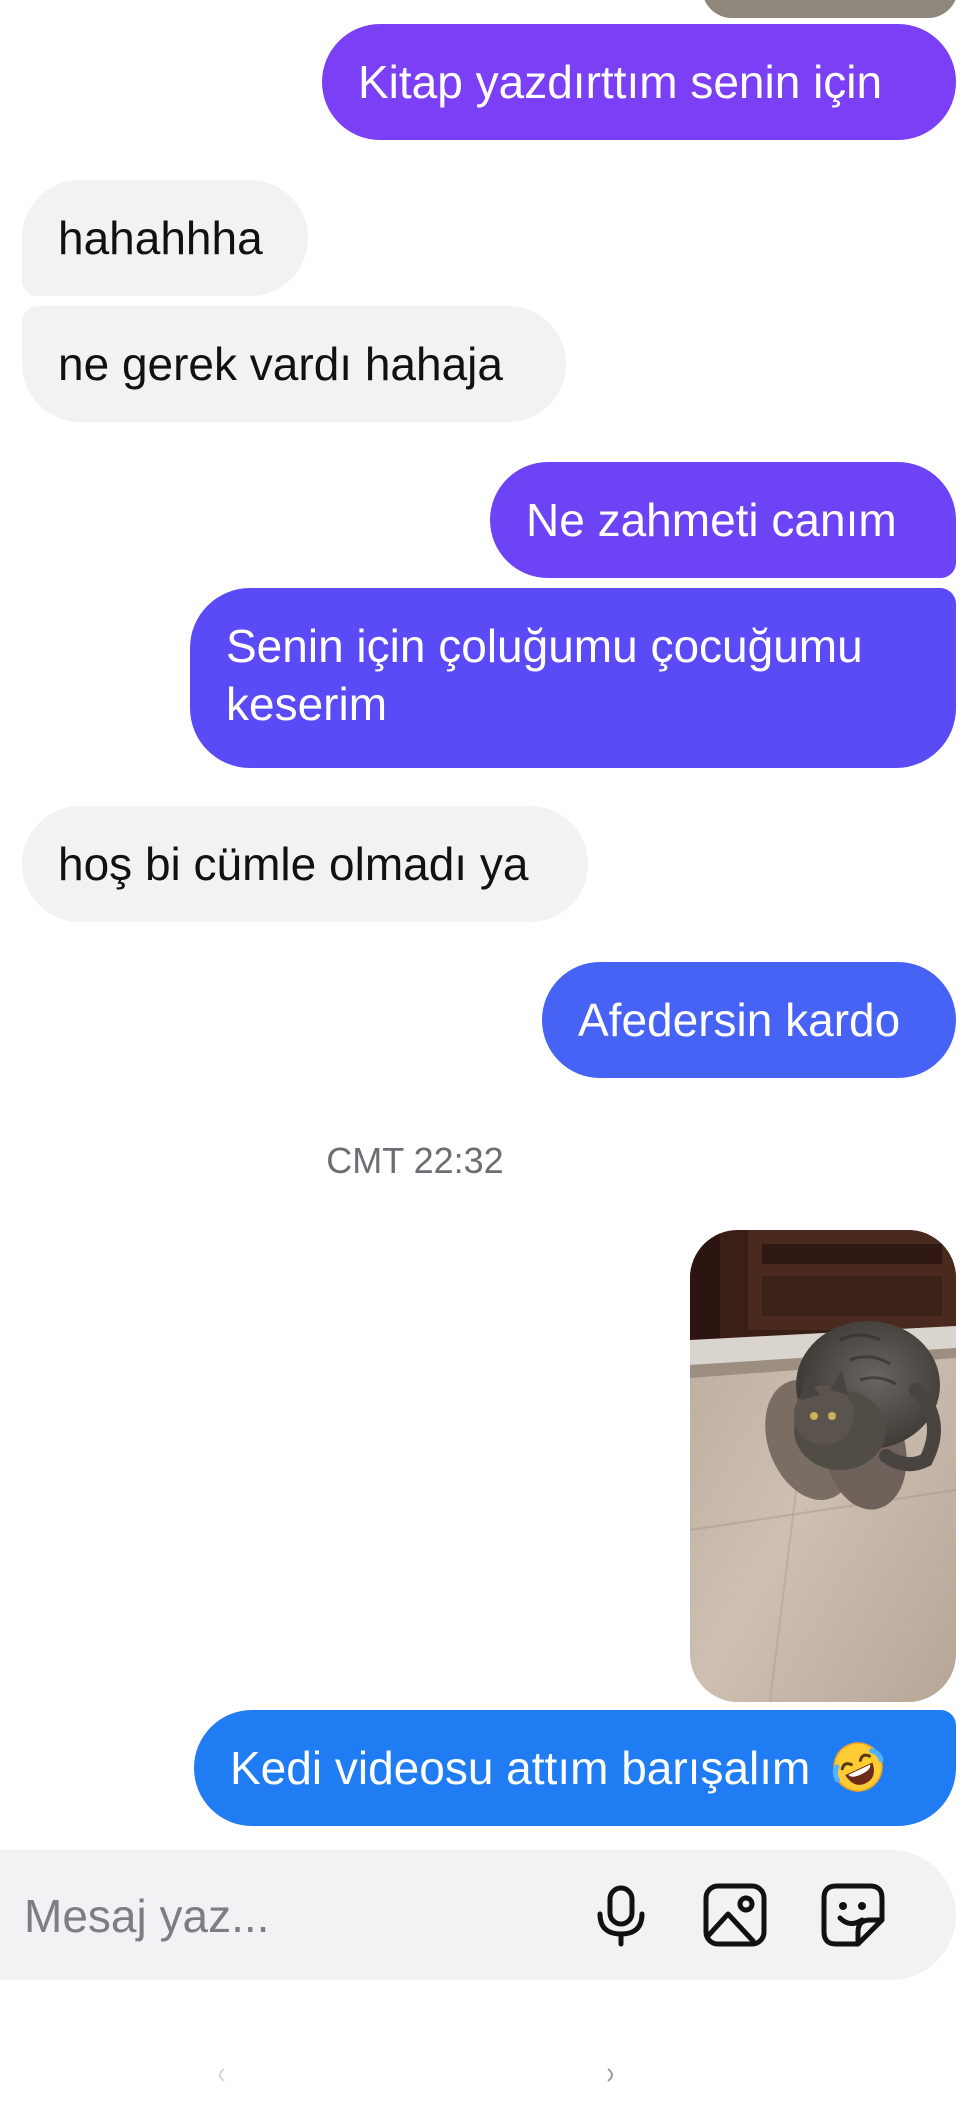  I want to click on message-timestamp: CMT 22:32, so click(415, 1160).